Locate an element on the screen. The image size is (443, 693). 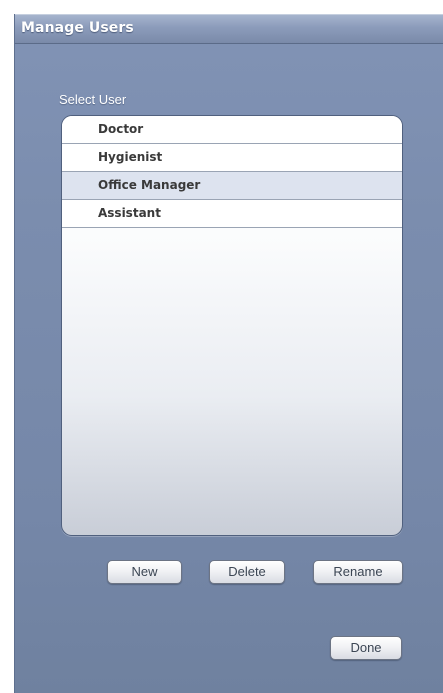
list-item-doctor: Doctor is located at coordinates (232, 130).